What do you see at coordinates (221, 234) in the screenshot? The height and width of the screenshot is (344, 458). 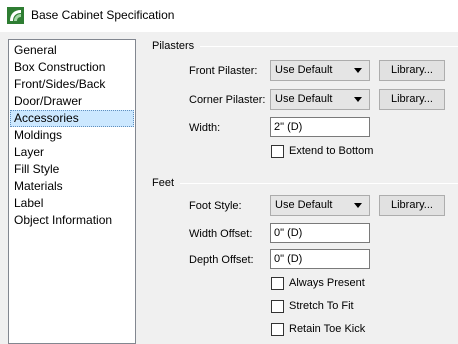 I see `width-offset-label: Width Offset:` at bounding box center [221, 234].